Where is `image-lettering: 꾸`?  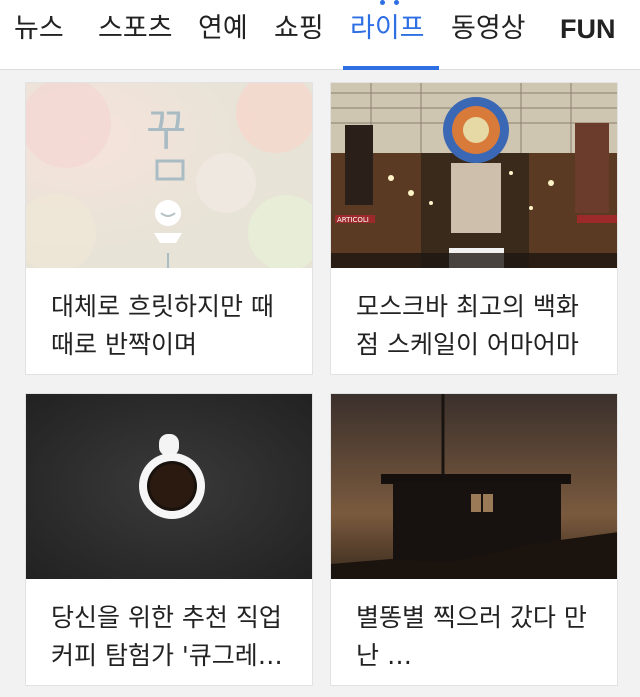
image-lettering: 꾸 is located at coordinates (166, 130).